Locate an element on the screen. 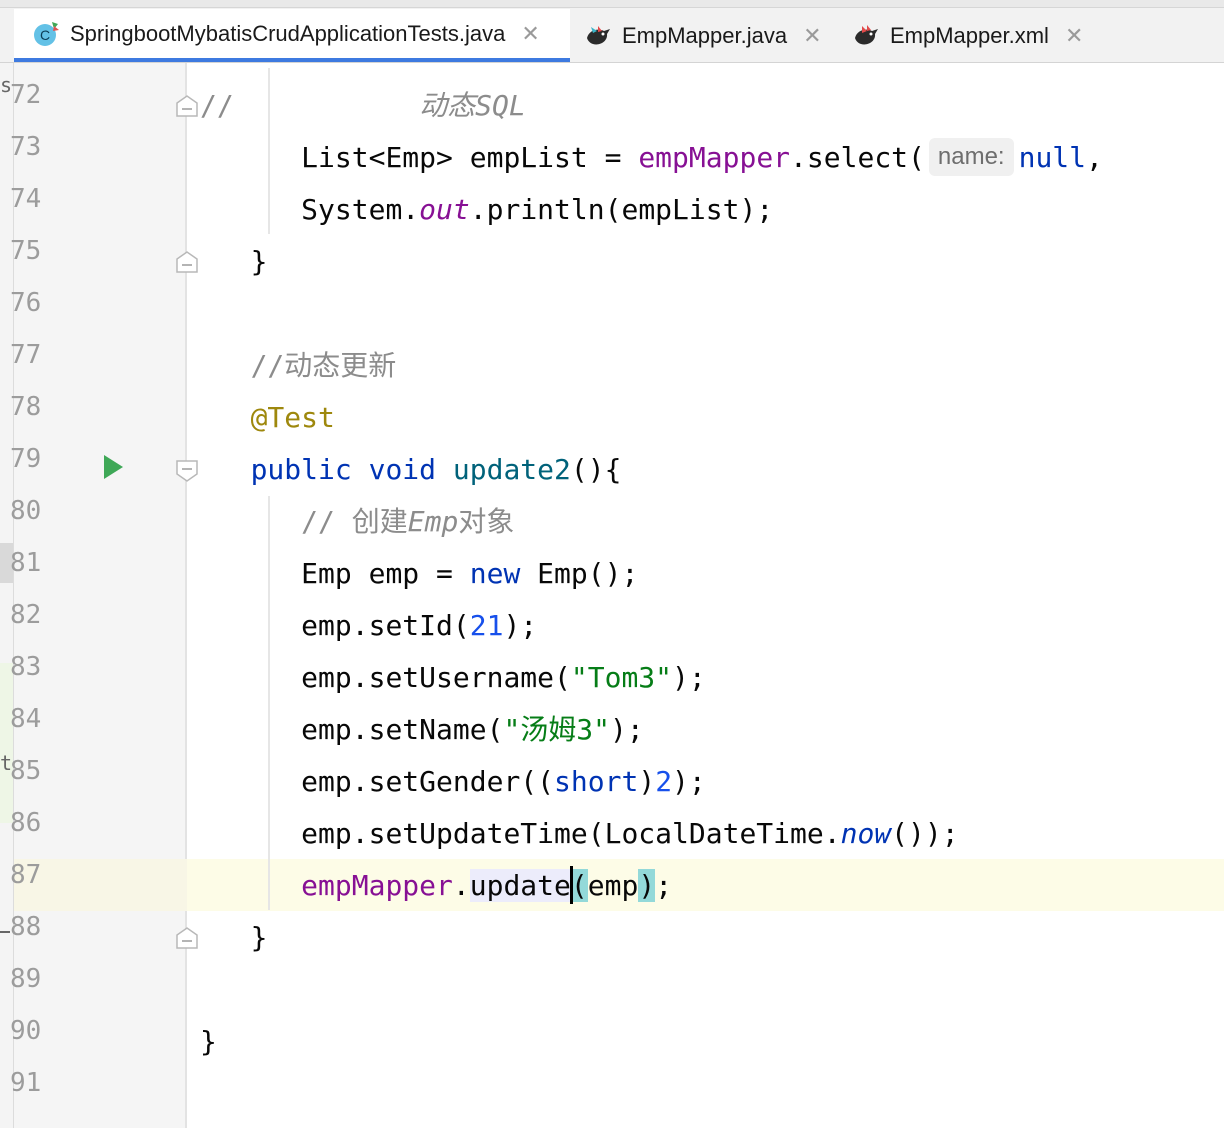 The width and height of the screenshot is (1224, 1128). code-line-79: public void update2(){ is located at coordinates (411, 470).